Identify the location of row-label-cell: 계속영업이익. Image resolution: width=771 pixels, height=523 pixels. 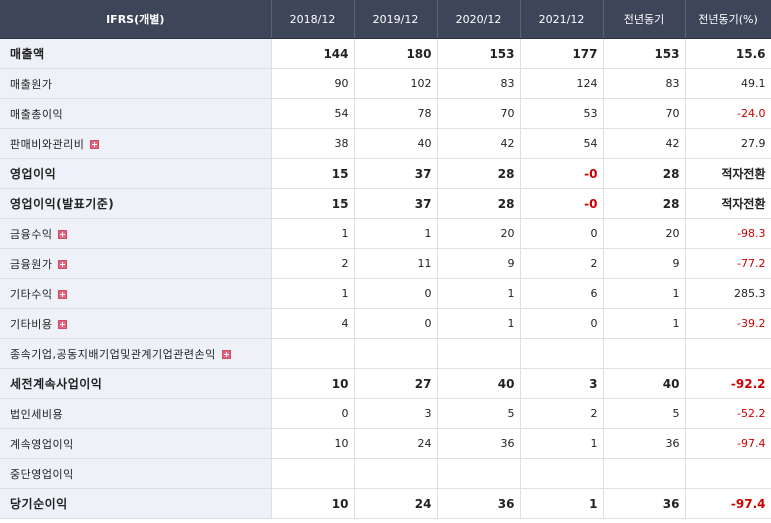
(136, 443).